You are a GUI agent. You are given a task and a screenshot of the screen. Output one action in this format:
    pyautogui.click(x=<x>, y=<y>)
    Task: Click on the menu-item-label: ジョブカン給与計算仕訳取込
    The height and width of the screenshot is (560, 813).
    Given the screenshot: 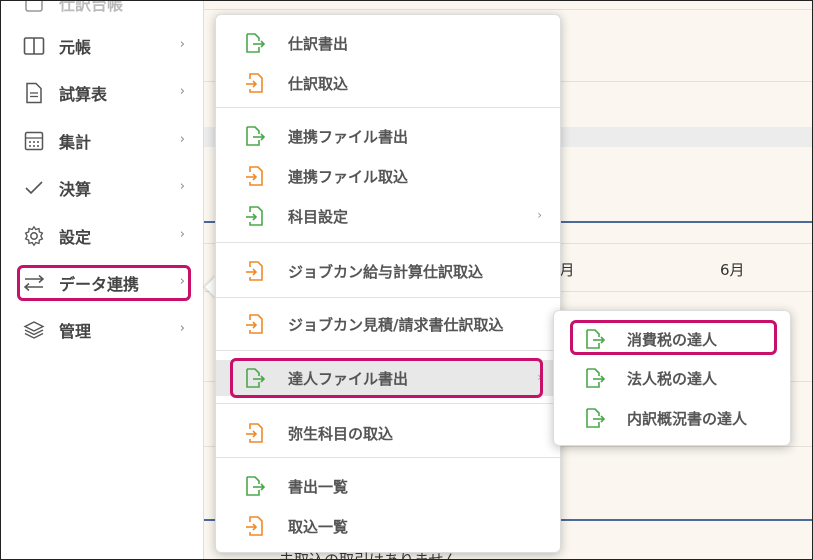 What is the action you would take?
    pyautogui.click(x=386, y=272)
    